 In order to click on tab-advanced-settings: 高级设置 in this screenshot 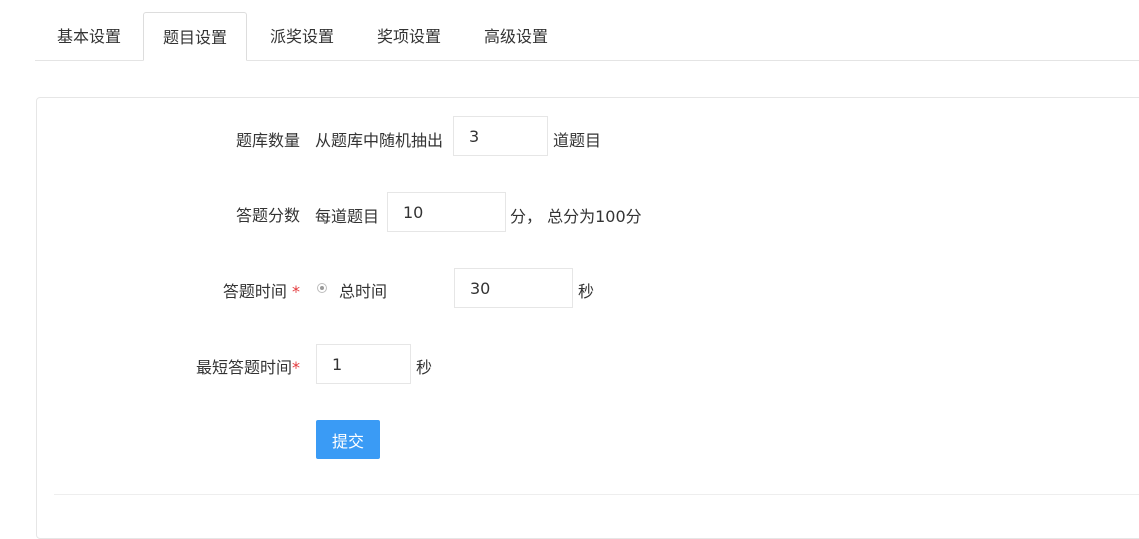, I will do `click(516, 36)`.